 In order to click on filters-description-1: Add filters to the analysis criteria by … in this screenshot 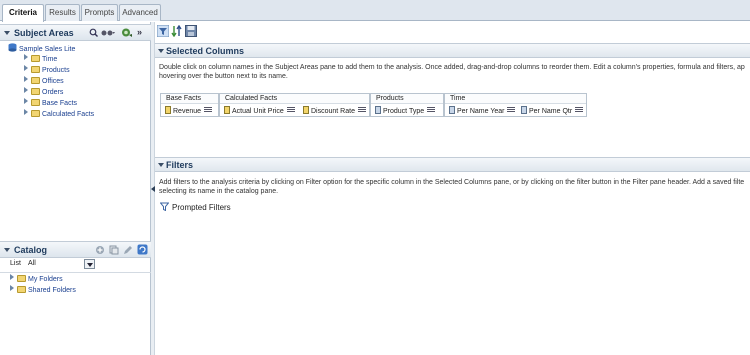, I will do `click(452, 182)`.